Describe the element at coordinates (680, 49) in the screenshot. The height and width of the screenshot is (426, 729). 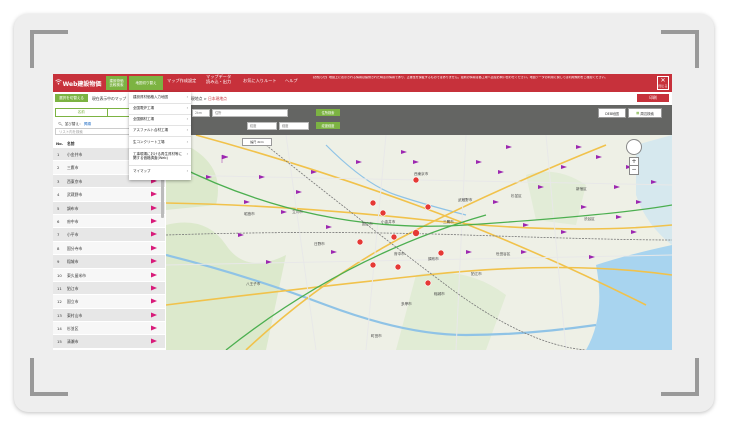
I see `corner-bracket-top-right` at that location.